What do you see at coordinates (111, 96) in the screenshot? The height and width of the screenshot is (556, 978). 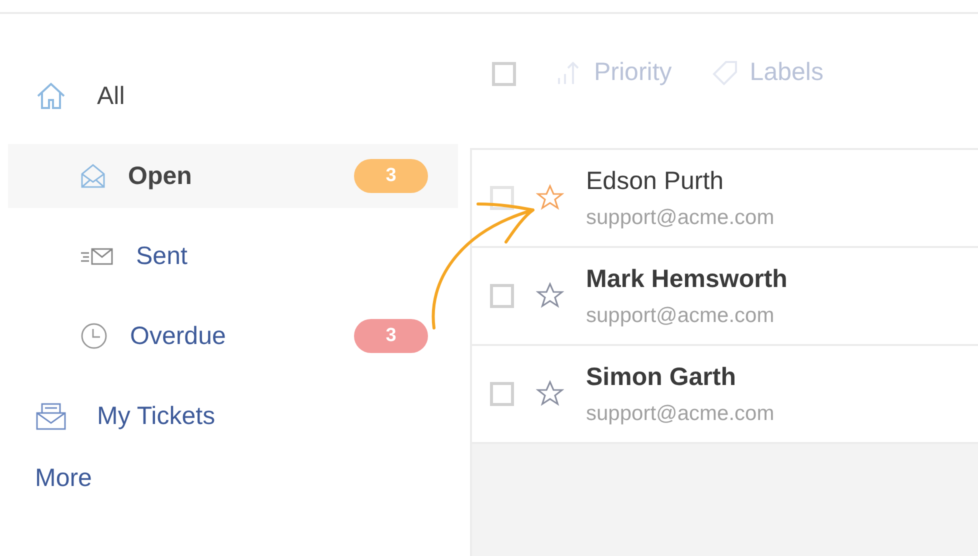 I see `sidebar-label: All` at bounding box center [111, 96].